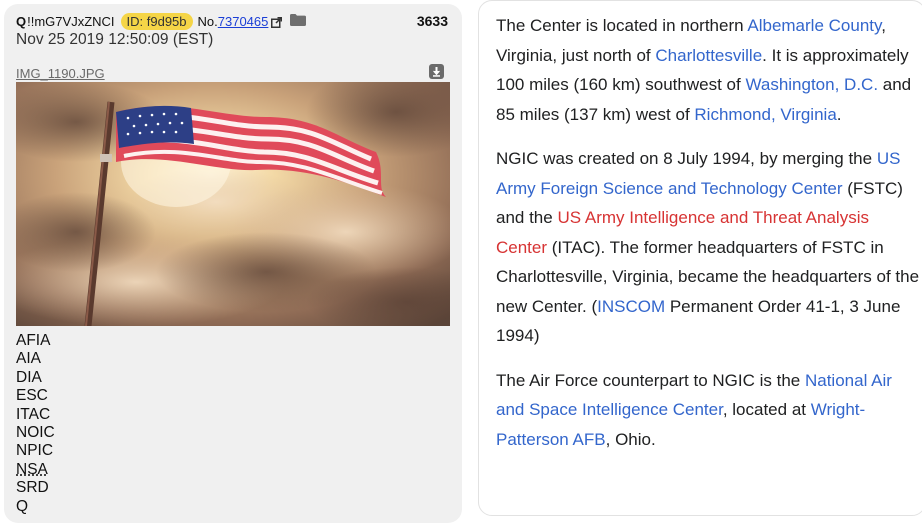  I want to click on acronym-item: AIA, so click(28, 359).